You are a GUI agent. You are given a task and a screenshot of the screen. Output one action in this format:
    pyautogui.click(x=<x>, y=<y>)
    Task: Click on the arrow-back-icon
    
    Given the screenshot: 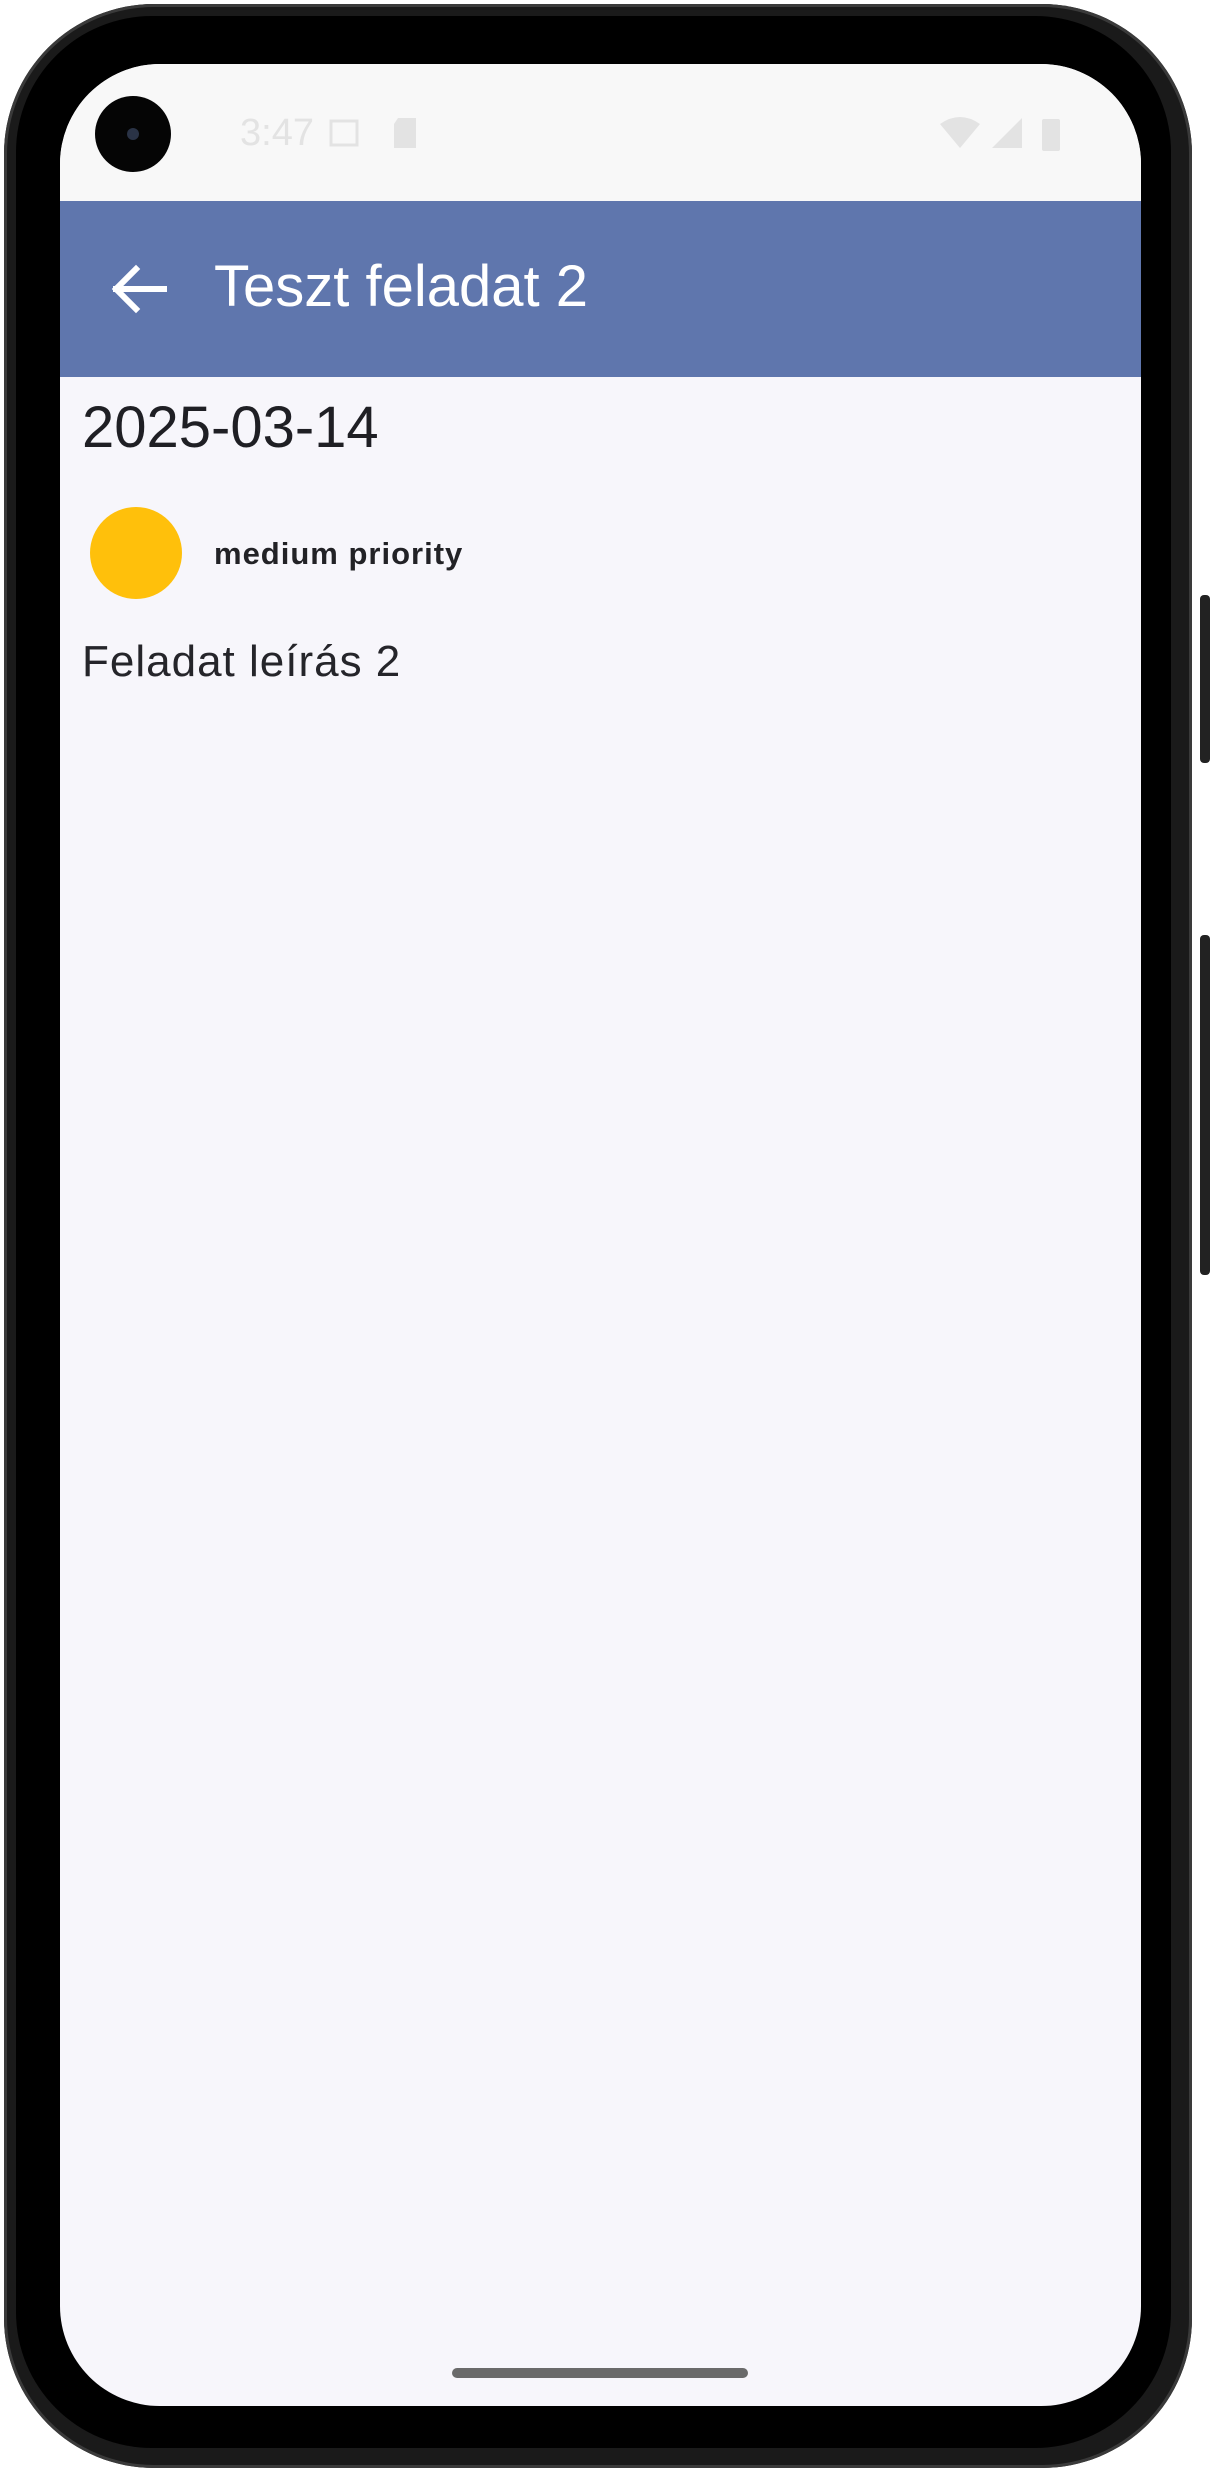 What is the action you would take?
    pyautogui.click(x=139, y=289)
    